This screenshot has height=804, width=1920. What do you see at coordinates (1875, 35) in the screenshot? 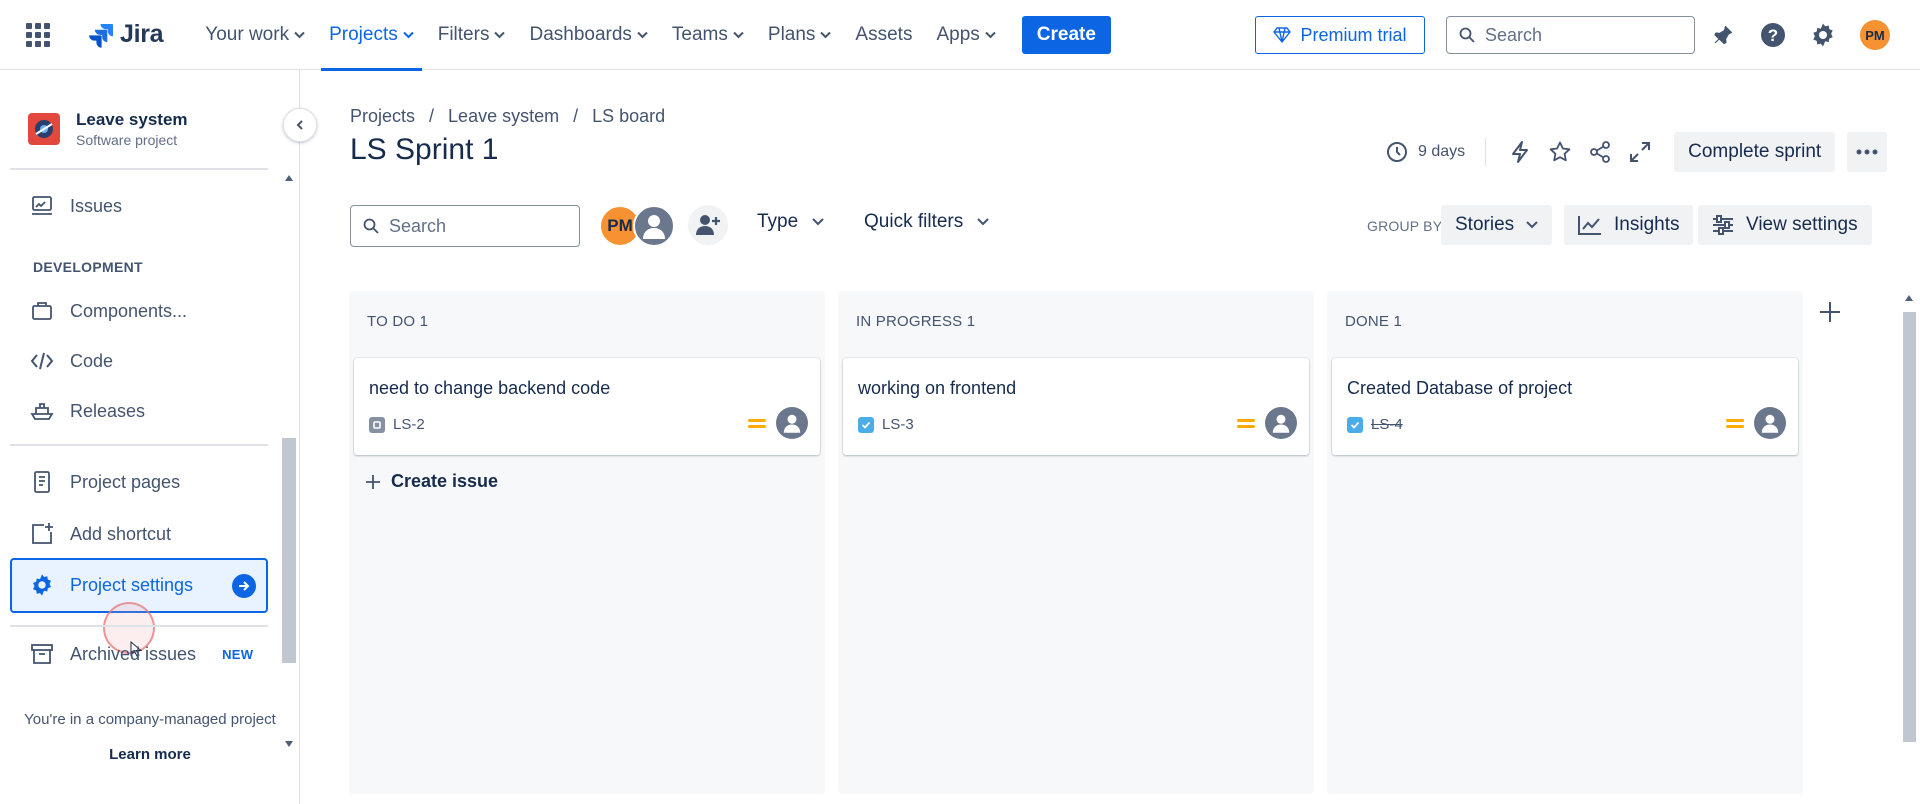
I see `profile-avatar: PM` at bounding box center [1875, 35].